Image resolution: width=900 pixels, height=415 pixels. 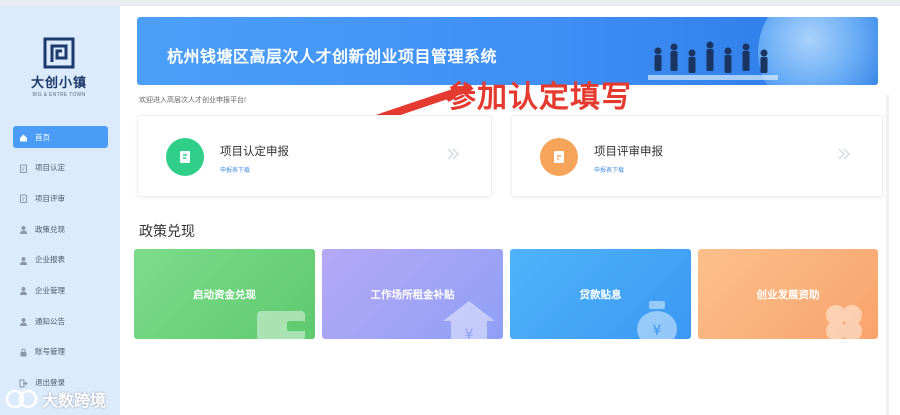 I want to click on sidebar-item-label: 首页, so click(x=42, y=137).